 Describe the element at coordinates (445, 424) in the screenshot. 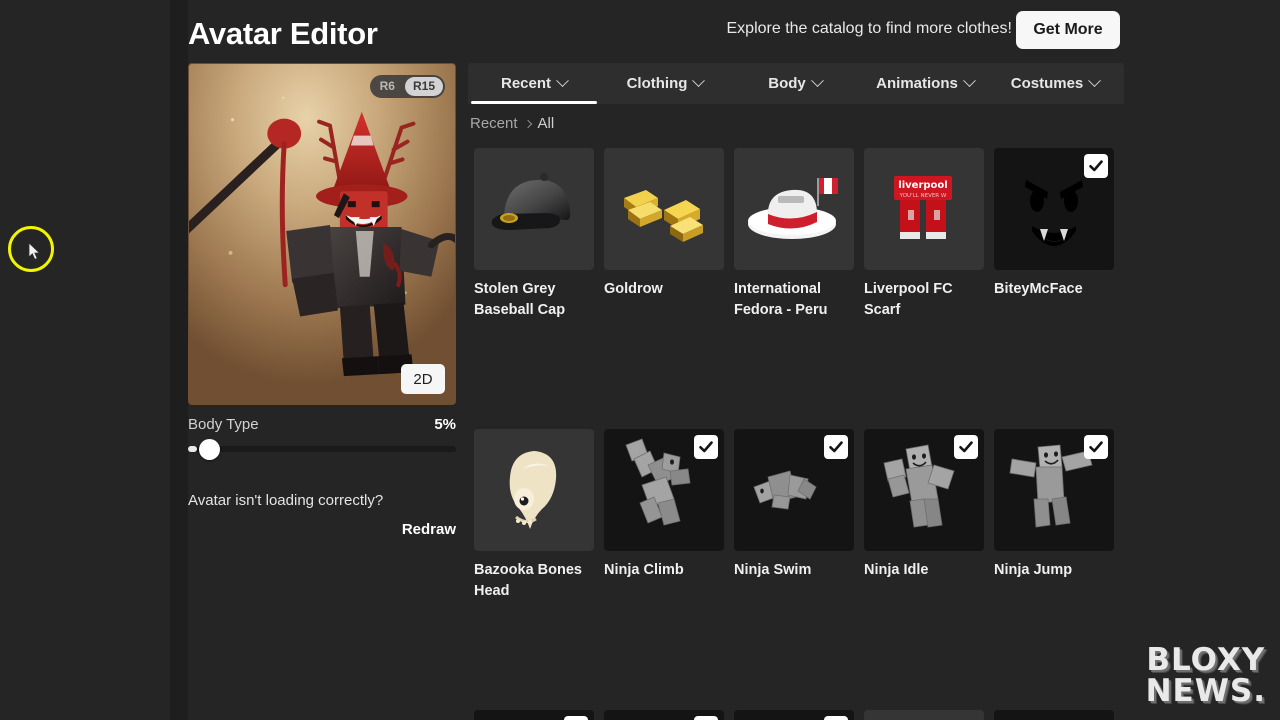

I see `body-type-value: 5%` at that location.